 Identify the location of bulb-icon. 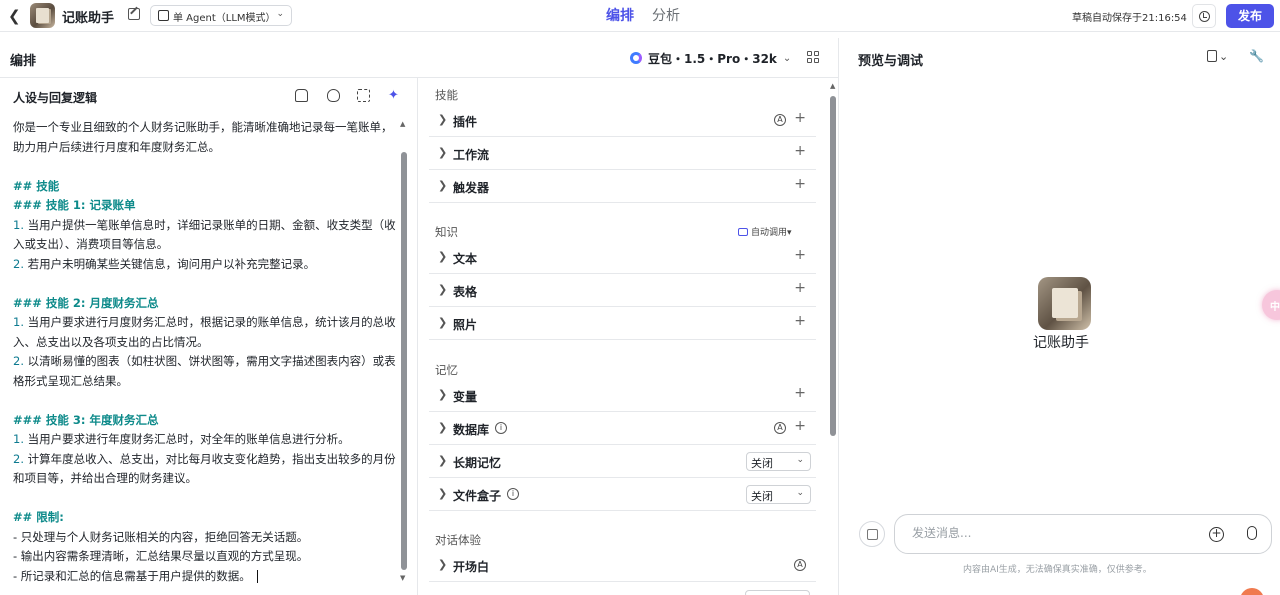
(333, 95).